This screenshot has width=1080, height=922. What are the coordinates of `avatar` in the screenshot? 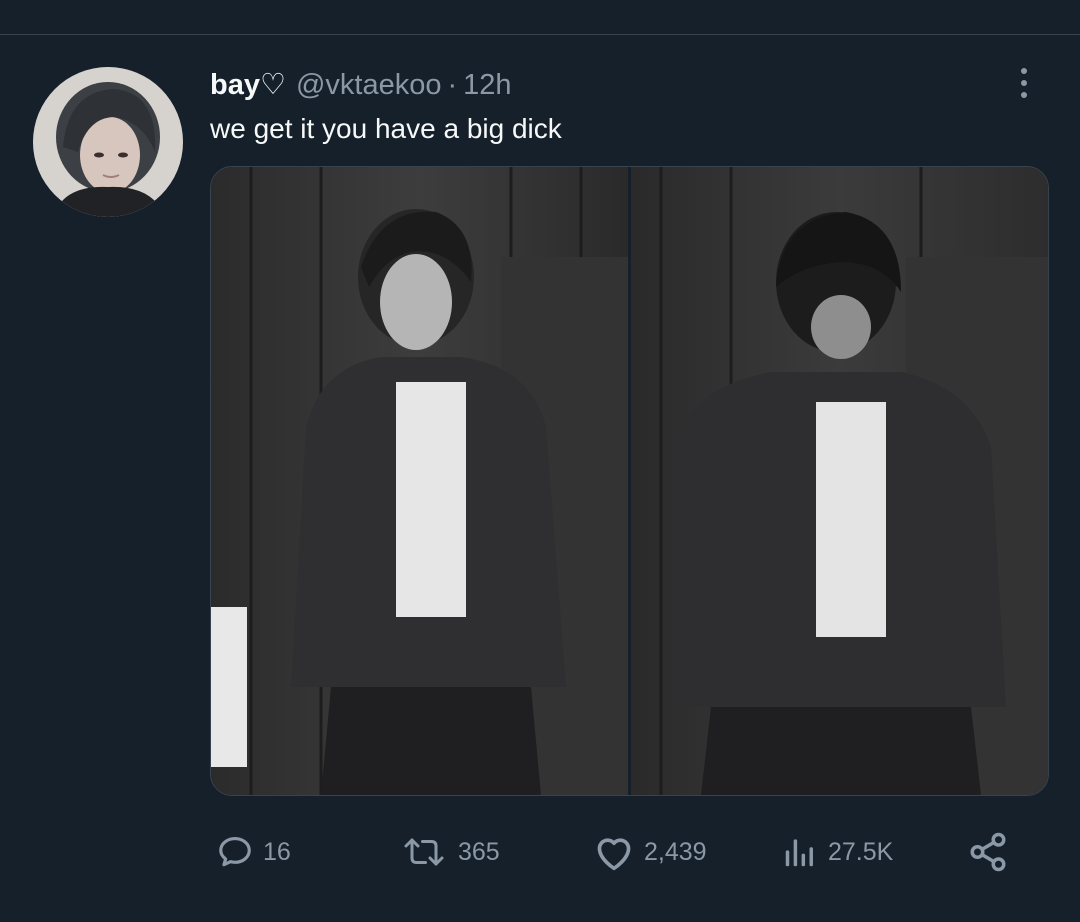 It's located at (108, 142).